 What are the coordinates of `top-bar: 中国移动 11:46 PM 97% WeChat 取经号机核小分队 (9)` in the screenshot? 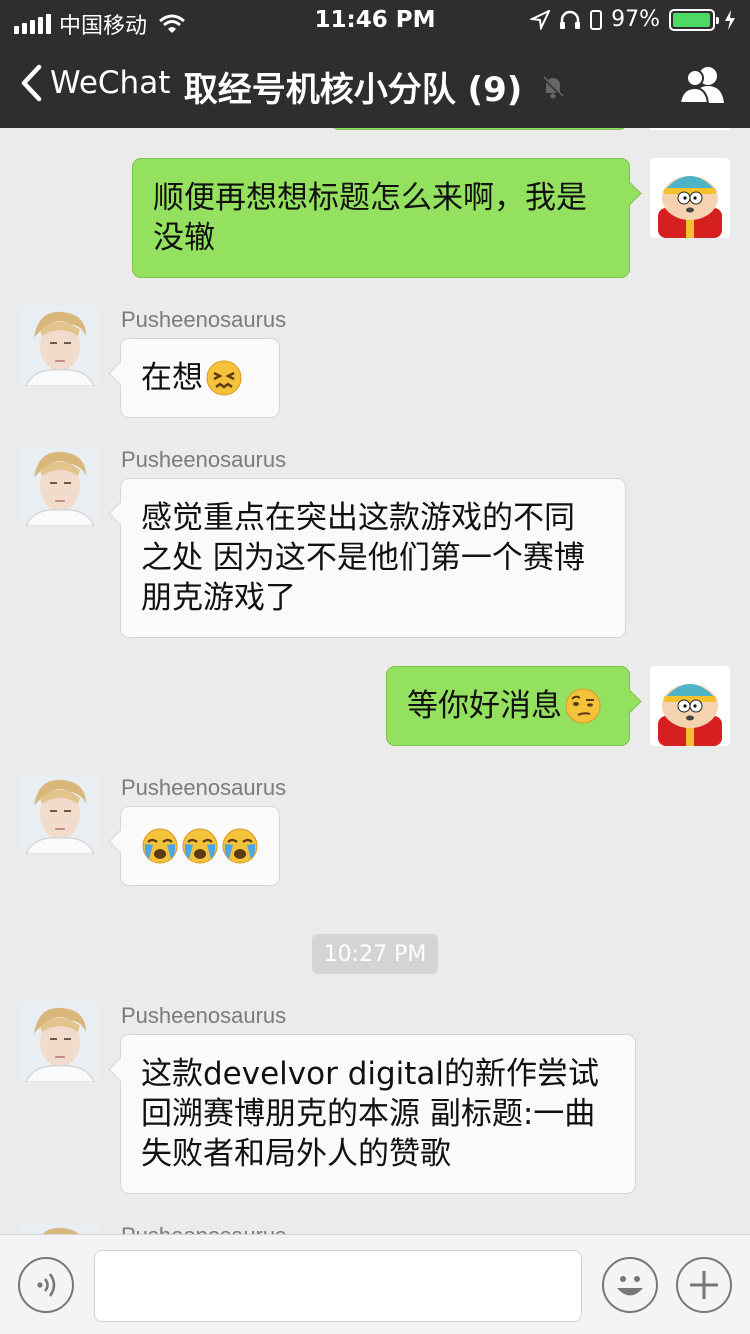 It's located at (375, 64).